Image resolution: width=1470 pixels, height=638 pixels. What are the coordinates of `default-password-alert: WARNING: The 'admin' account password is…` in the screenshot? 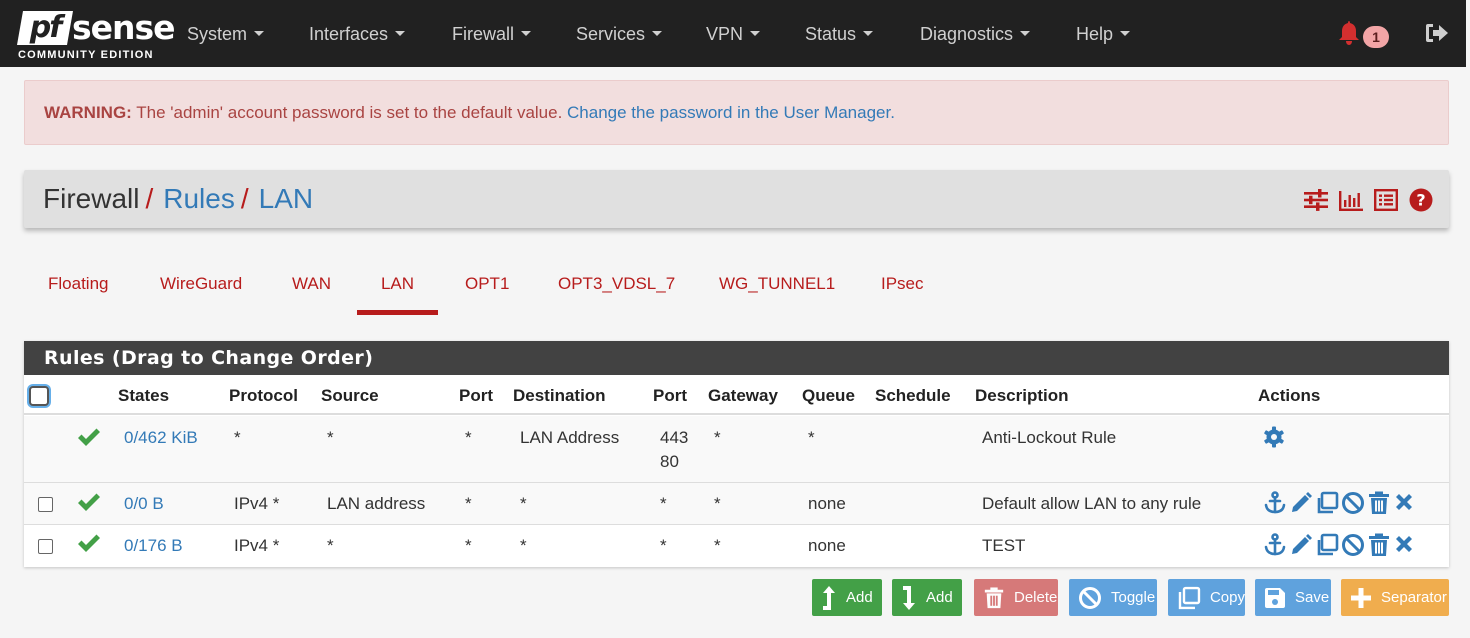 It's located at (736, 112).